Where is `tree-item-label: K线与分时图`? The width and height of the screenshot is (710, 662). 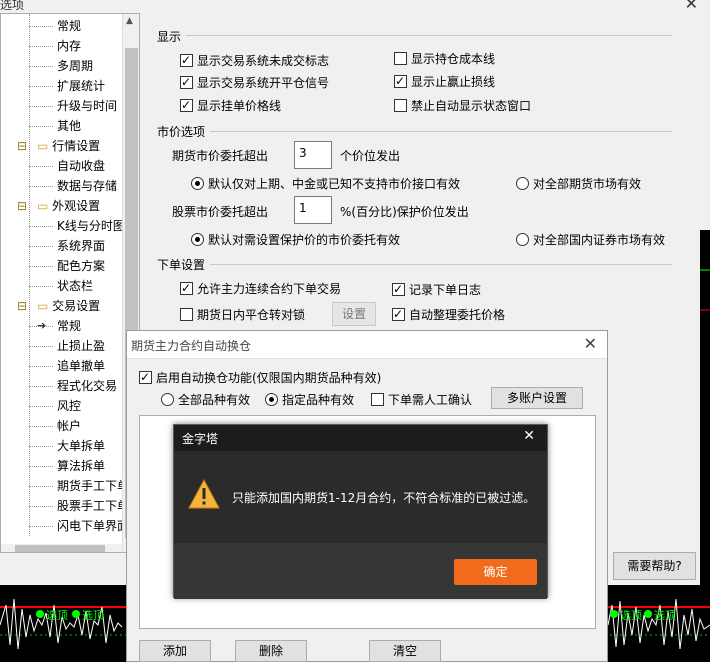 tree-item-label: K线与分时图 is located at coordinates (91, 226).